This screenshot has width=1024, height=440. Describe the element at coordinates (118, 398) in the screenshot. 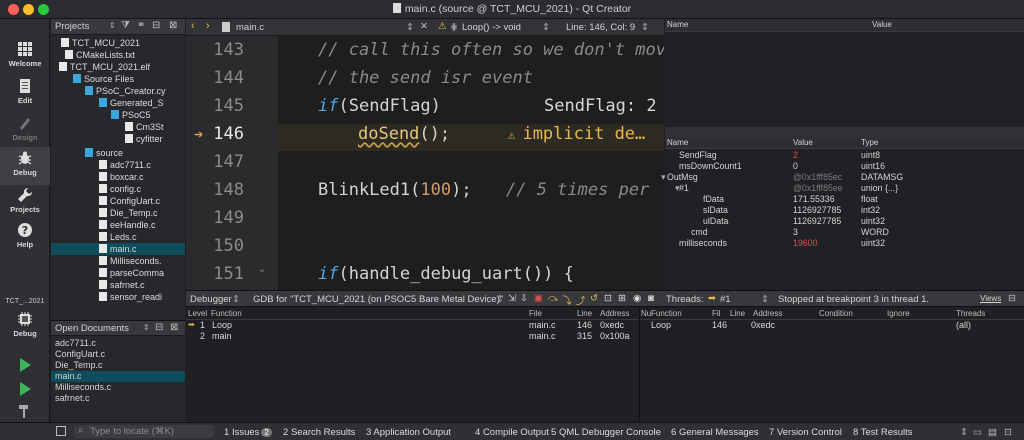

I see `open-document-item: safrnet.c` at that location.